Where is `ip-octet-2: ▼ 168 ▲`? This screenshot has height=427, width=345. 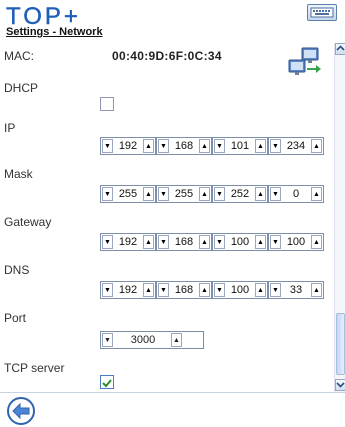 ip-octet-2: ▼ 168 ▲ is located at coordinates (184, 146).